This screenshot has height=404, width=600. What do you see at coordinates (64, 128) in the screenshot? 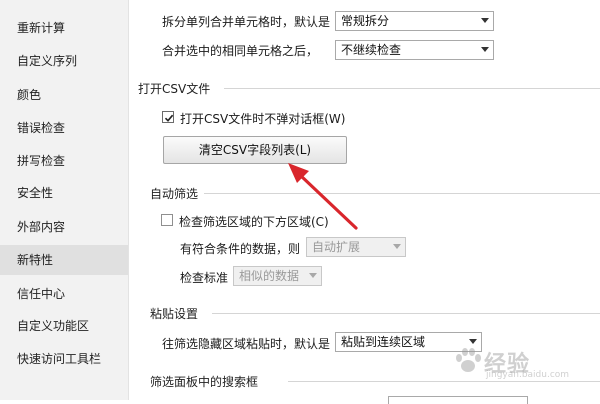
I see `sidebar-item-error-checking: 错误检查` at bounding box center [64, 128].